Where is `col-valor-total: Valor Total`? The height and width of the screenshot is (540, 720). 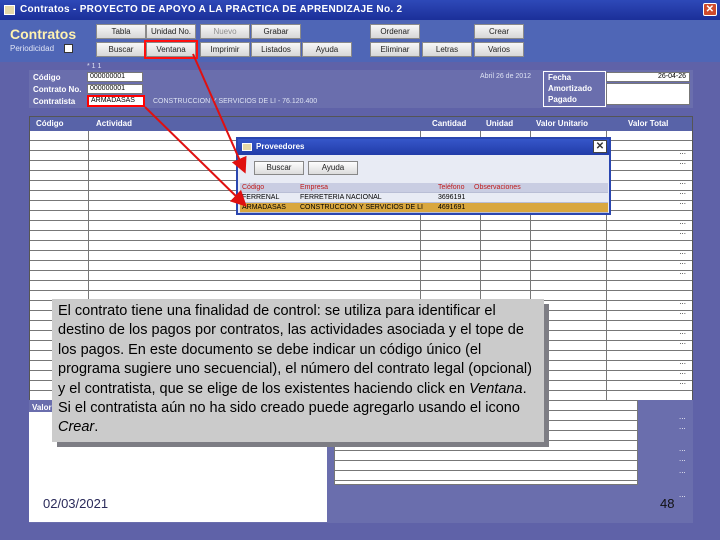
col-valor-total: Valor Total is located at coordinates (648, 123).